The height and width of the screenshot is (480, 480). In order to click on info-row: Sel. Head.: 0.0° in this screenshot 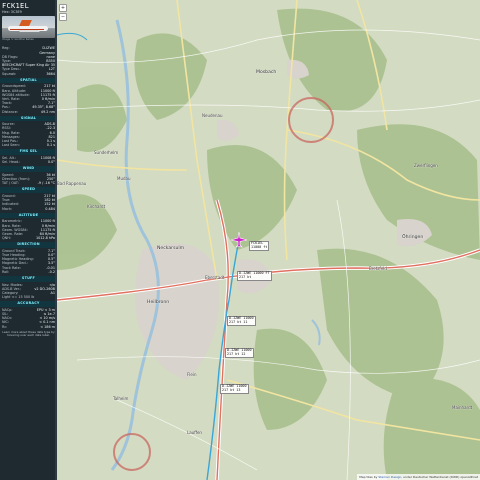, I will do `click(28, 162)`.